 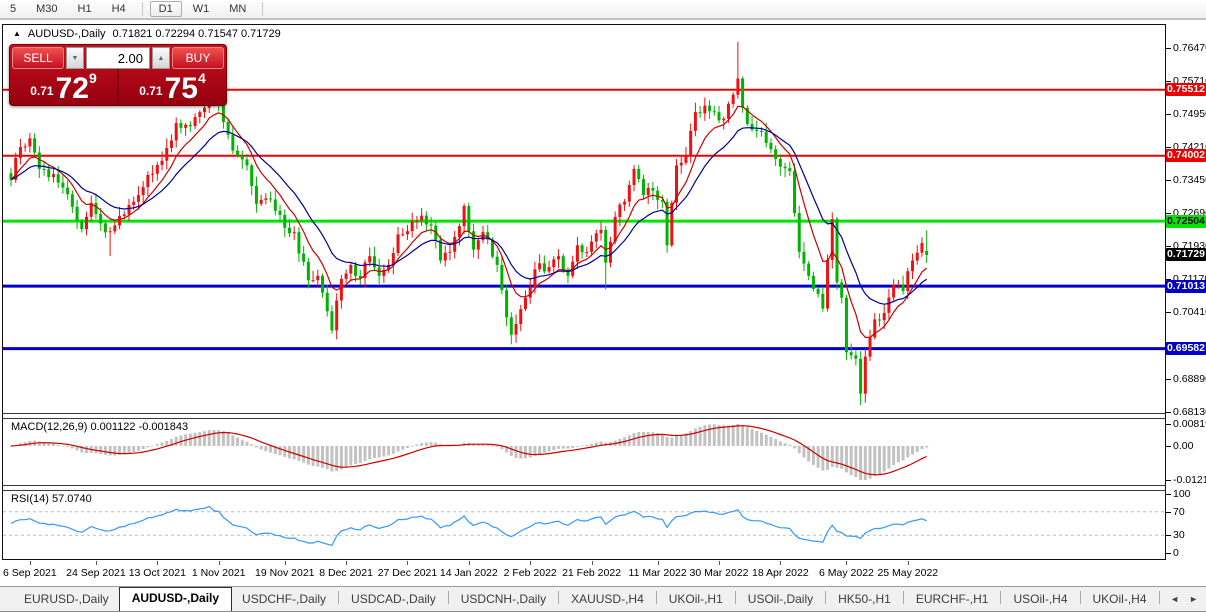 What do you see at coordinates (607, 600) in the screenshot?
I see `tab-xauusd-h4: XAUUSD-,H4` at bounding box center [607, 600].